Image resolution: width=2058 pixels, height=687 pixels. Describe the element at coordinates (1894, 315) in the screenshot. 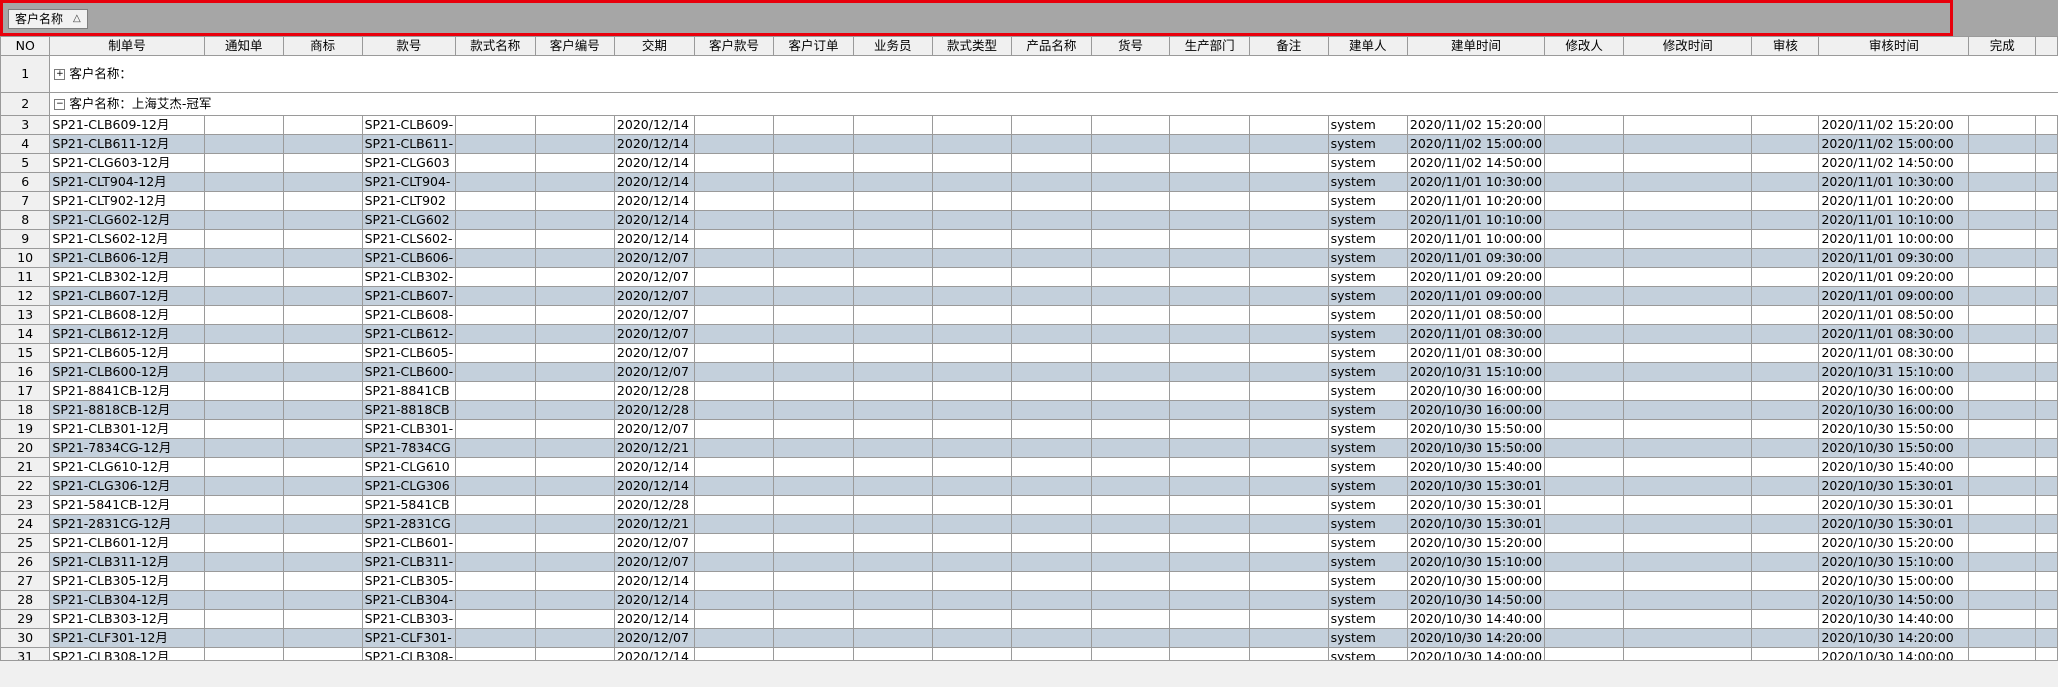

I see `table-cell: 2020/11/01 08:50:00` at that location.